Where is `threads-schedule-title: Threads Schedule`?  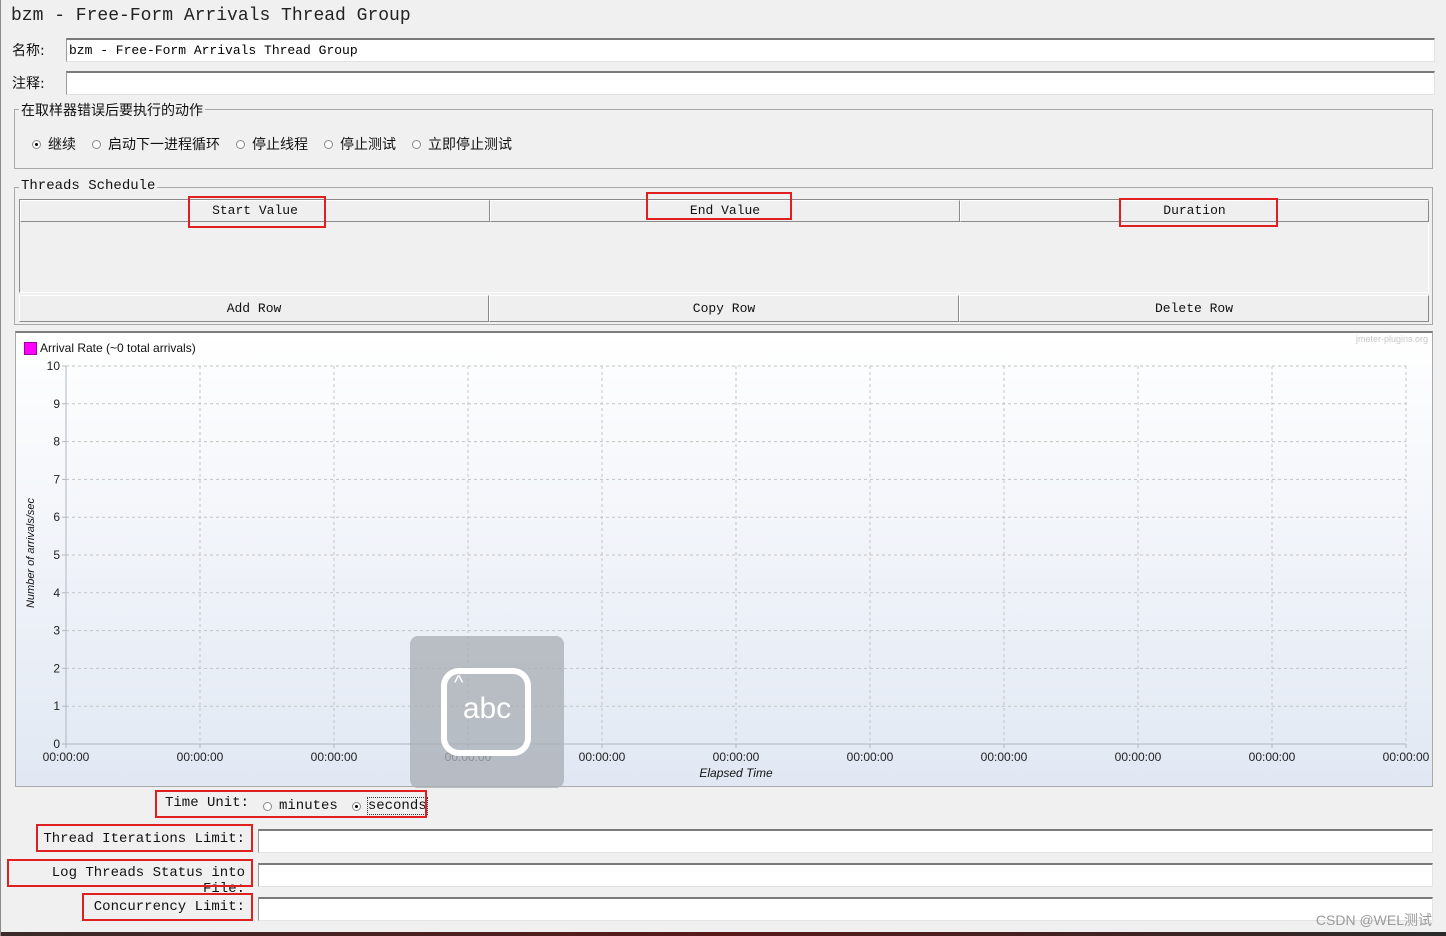 threads-schedule-title: Threads Schedule is located at coordinates (88, 186).